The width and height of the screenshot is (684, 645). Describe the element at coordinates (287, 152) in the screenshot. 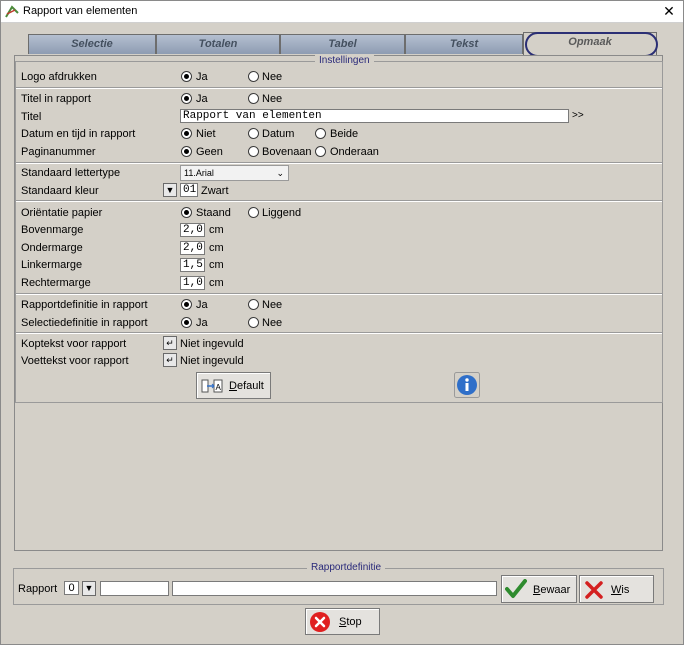

I see `pagina-bovenaan-label: Bovenaan` at that location.